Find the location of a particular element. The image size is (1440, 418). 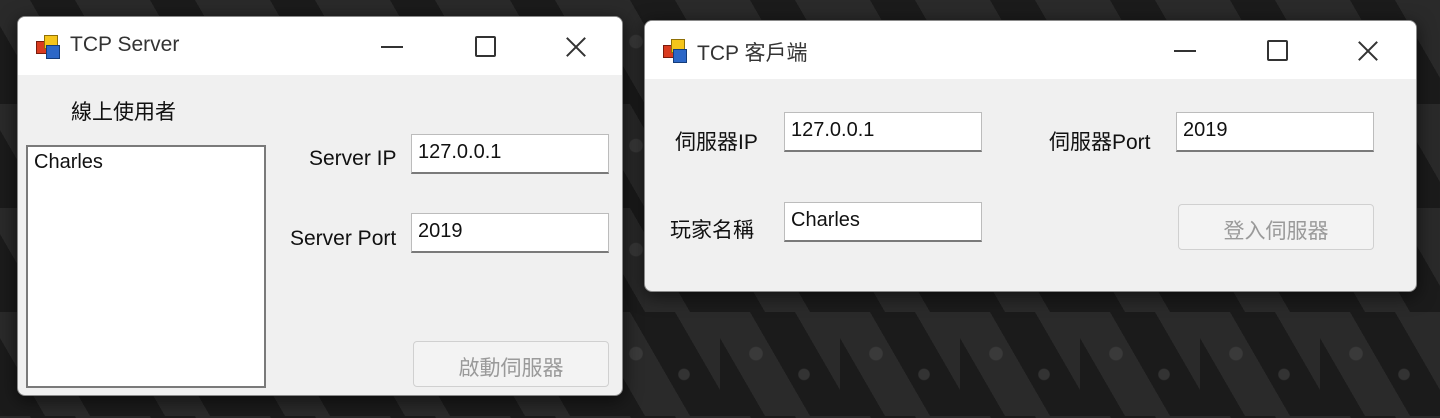

online-users-list: Charles is located at coordinates (146, 266).